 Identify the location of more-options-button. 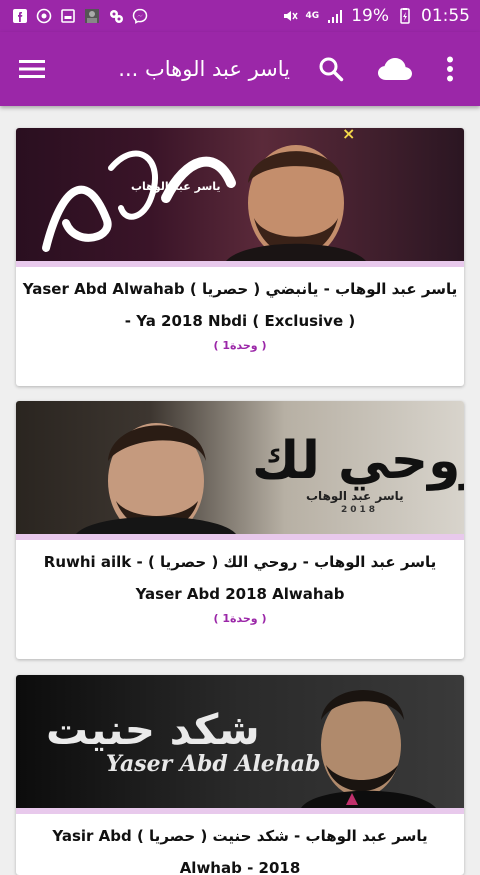
(450, 69).